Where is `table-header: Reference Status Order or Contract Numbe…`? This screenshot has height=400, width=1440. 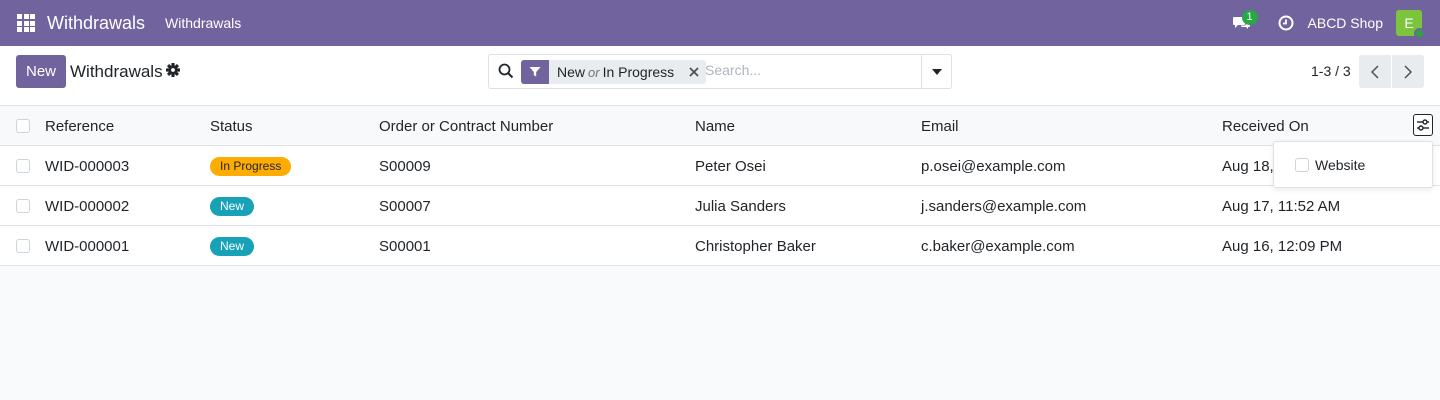
table-header: Reference Status Order or Contract Numbe… is located at coordinates (720, 126).